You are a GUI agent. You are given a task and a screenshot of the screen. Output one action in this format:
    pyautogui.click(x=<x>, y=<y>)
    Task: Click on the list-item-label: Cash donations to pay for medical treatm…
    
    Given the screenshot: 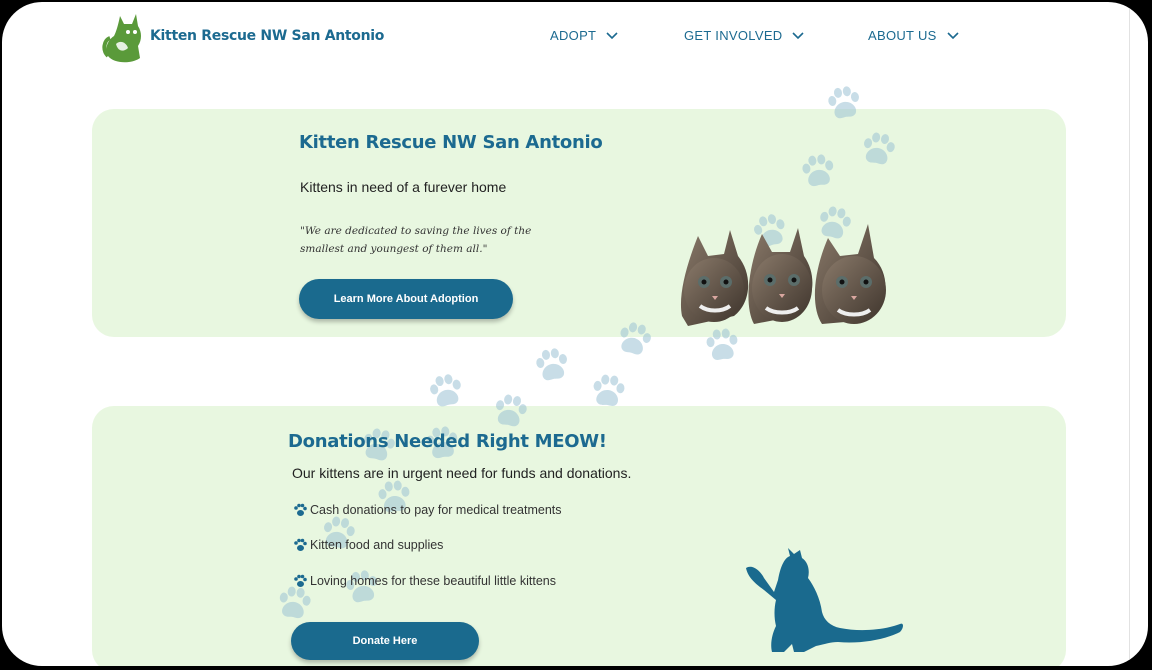 What is the action you would take?
    pyautogui.click(x=436, y=510)
    